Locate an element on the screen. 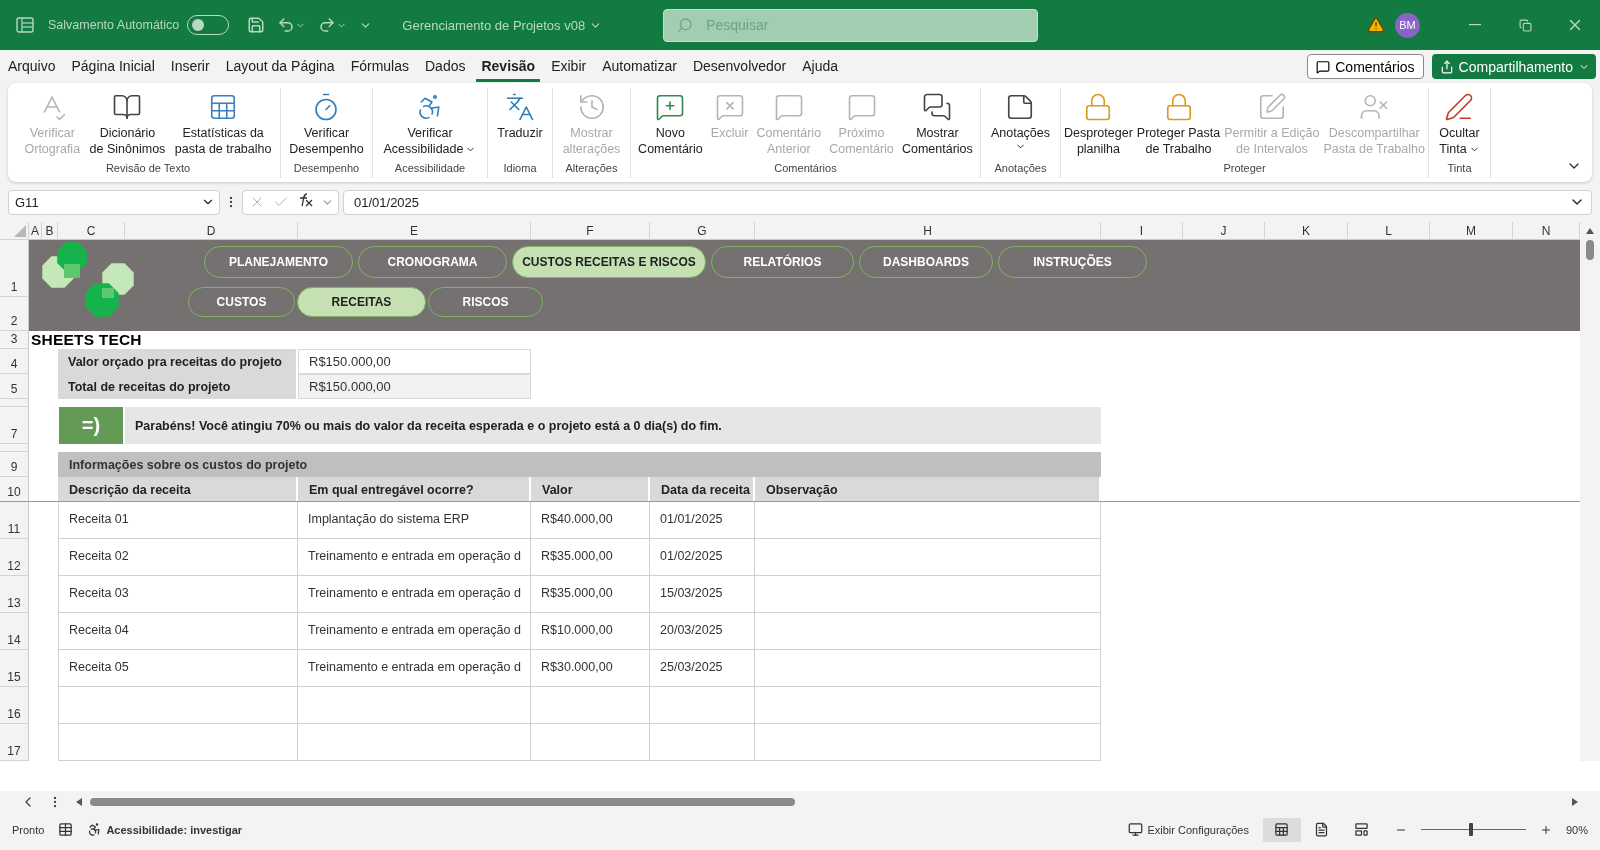 The image size is (1600, 850). ribbon-button: Anotações is located at coordinates (1020, 120).